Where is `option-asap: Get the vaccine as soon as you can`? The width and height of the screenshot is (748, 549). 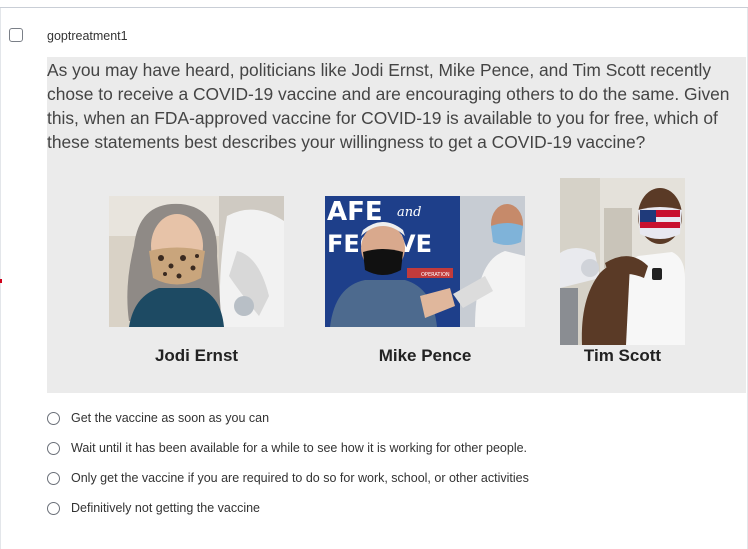 option-asap: Get the vaccine as soon as you can is located at coordinates (158, 418).